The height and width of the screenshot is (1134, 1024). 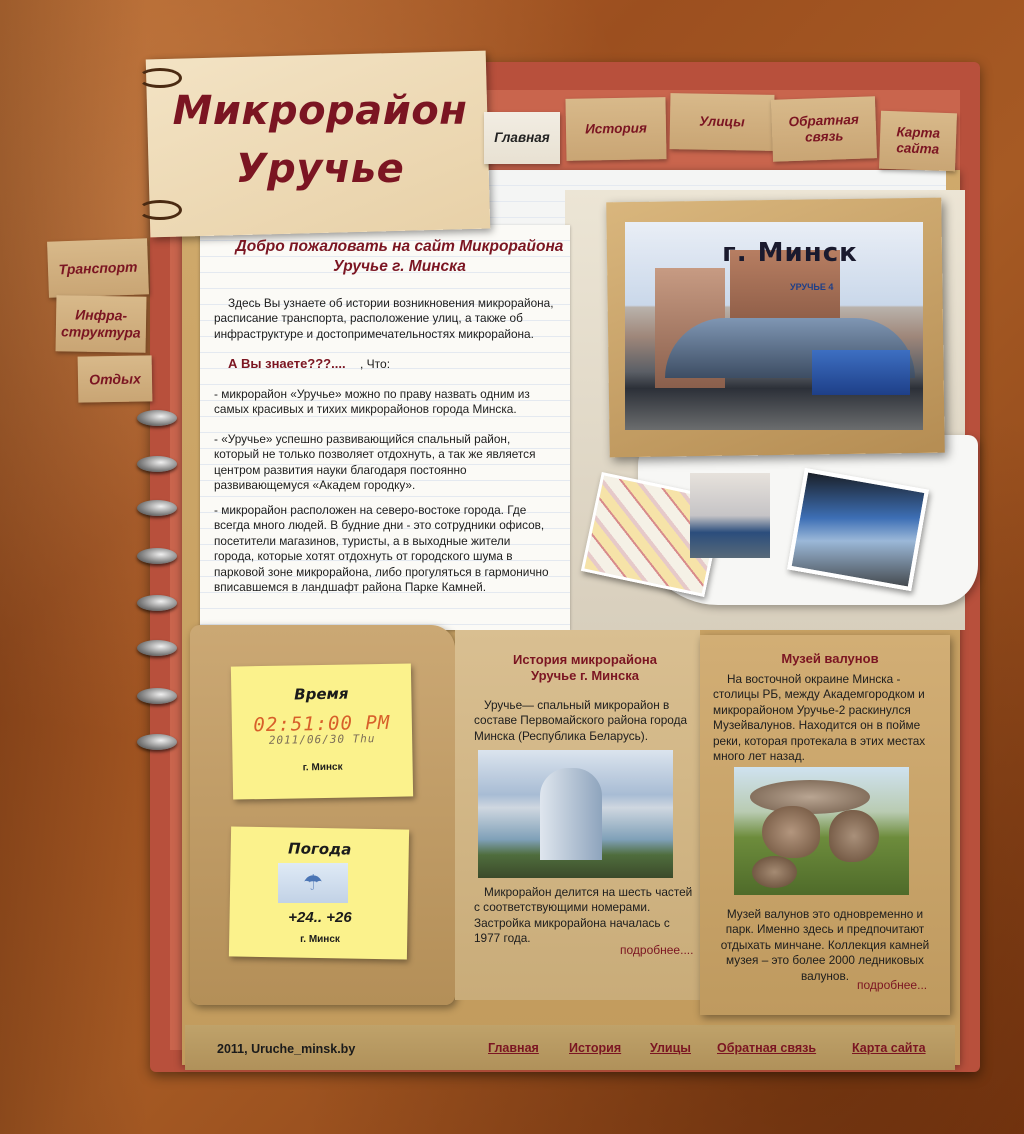 What do you see at coordinates (320, 111) in the screenshot?
I see `site-title-line1: Микрорайон` at bounding box center [320, 111].